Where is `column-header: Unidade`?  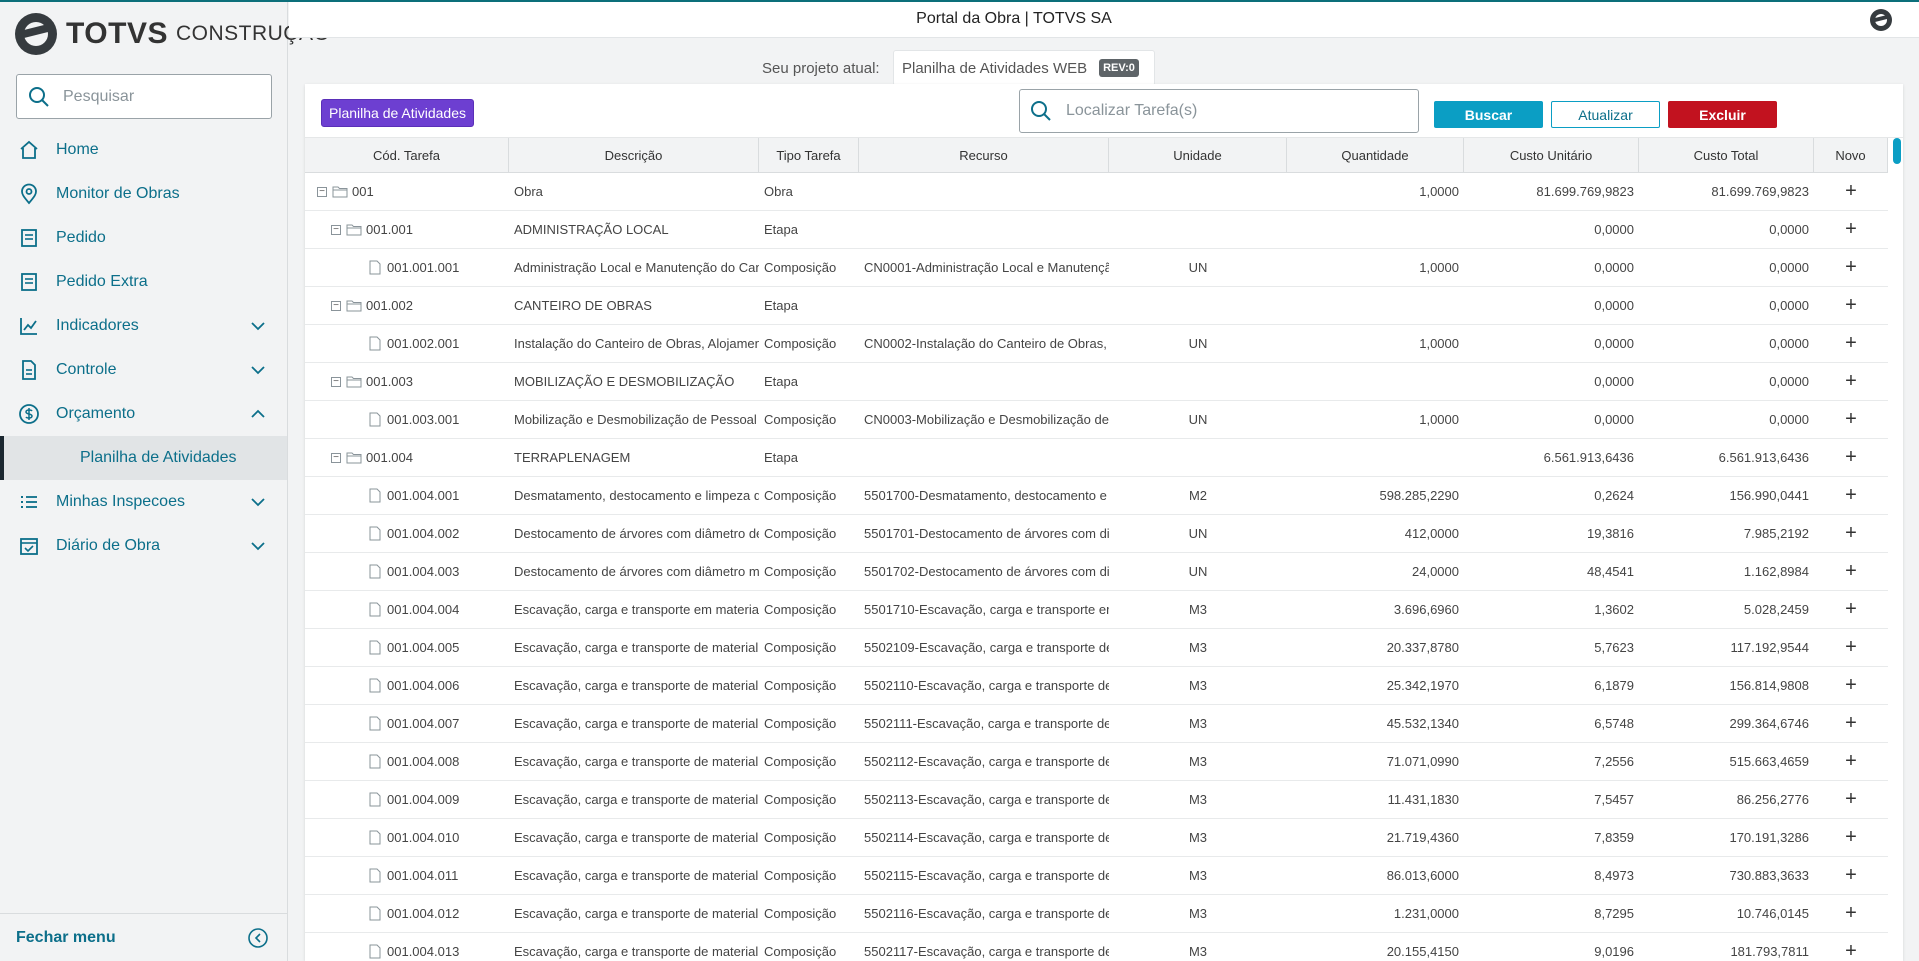
column-header: Unidade is located at coordinates (1198, 155).